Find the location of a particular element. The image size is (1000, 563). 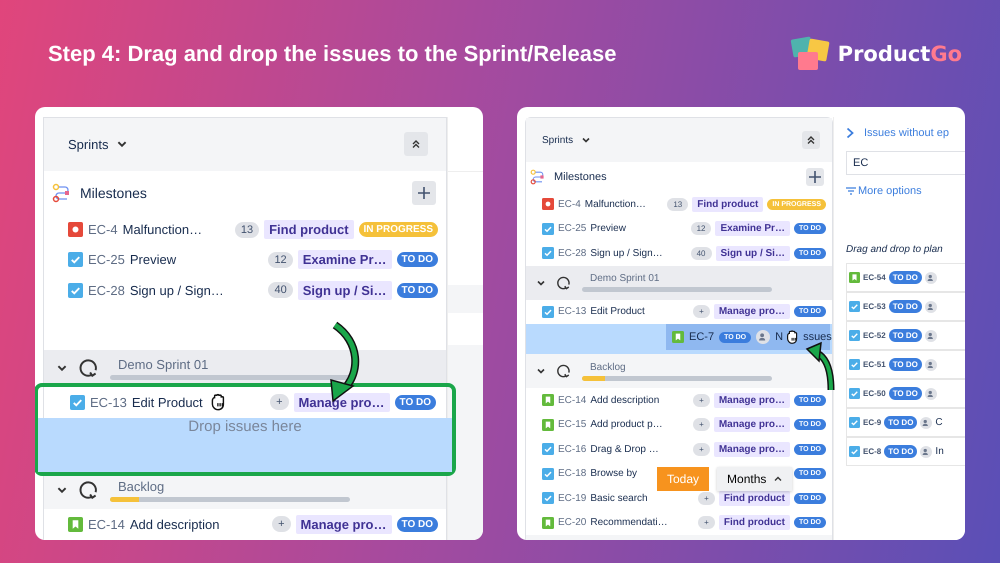

issue-key: EC-54 is located at coordinates (874, 277).